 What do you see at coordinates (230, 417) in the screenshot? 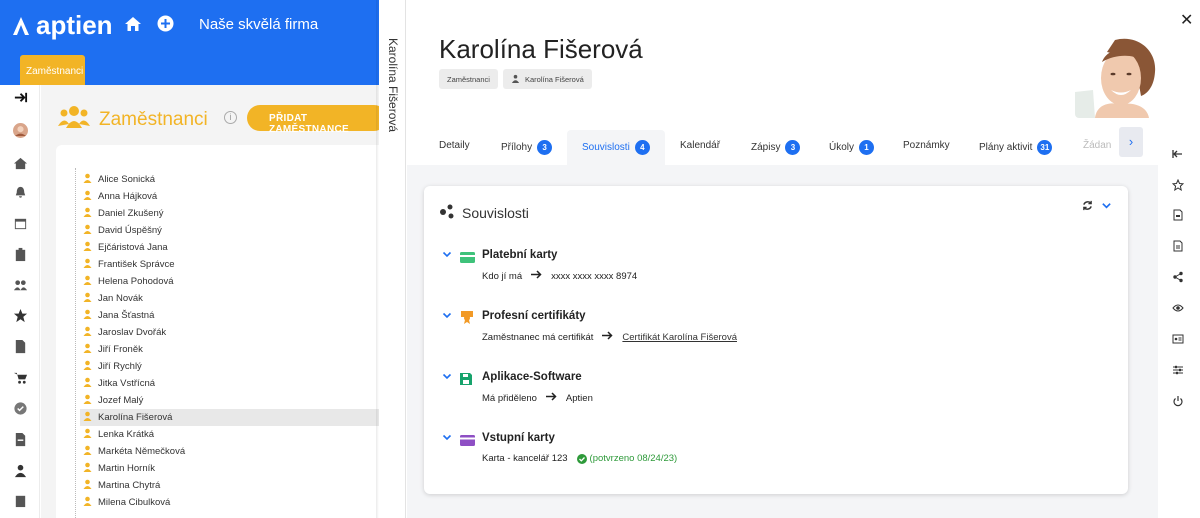
I see `employee-list-item: Karolína Fišerová` at bounding box center [230, 417].